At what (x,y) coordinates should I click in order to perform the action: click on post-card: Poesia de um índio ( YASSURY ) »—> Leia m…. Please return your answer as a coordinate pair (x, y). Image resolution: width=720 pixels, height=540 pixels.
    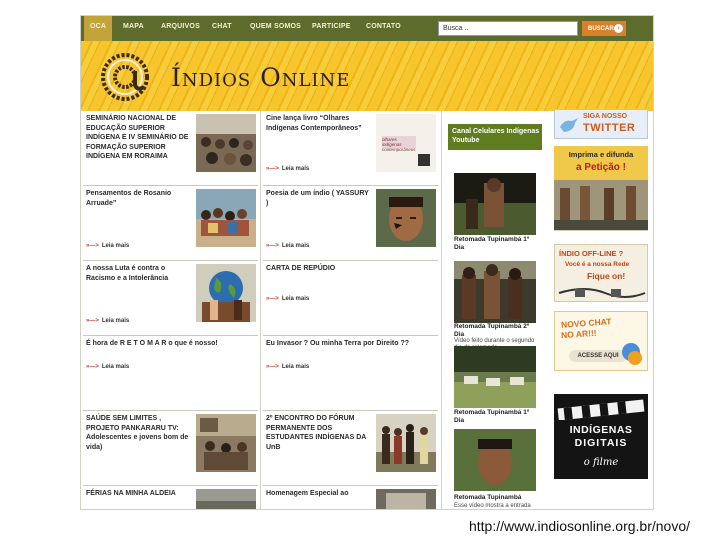
    Looking at the image, I should click on (350, 223).